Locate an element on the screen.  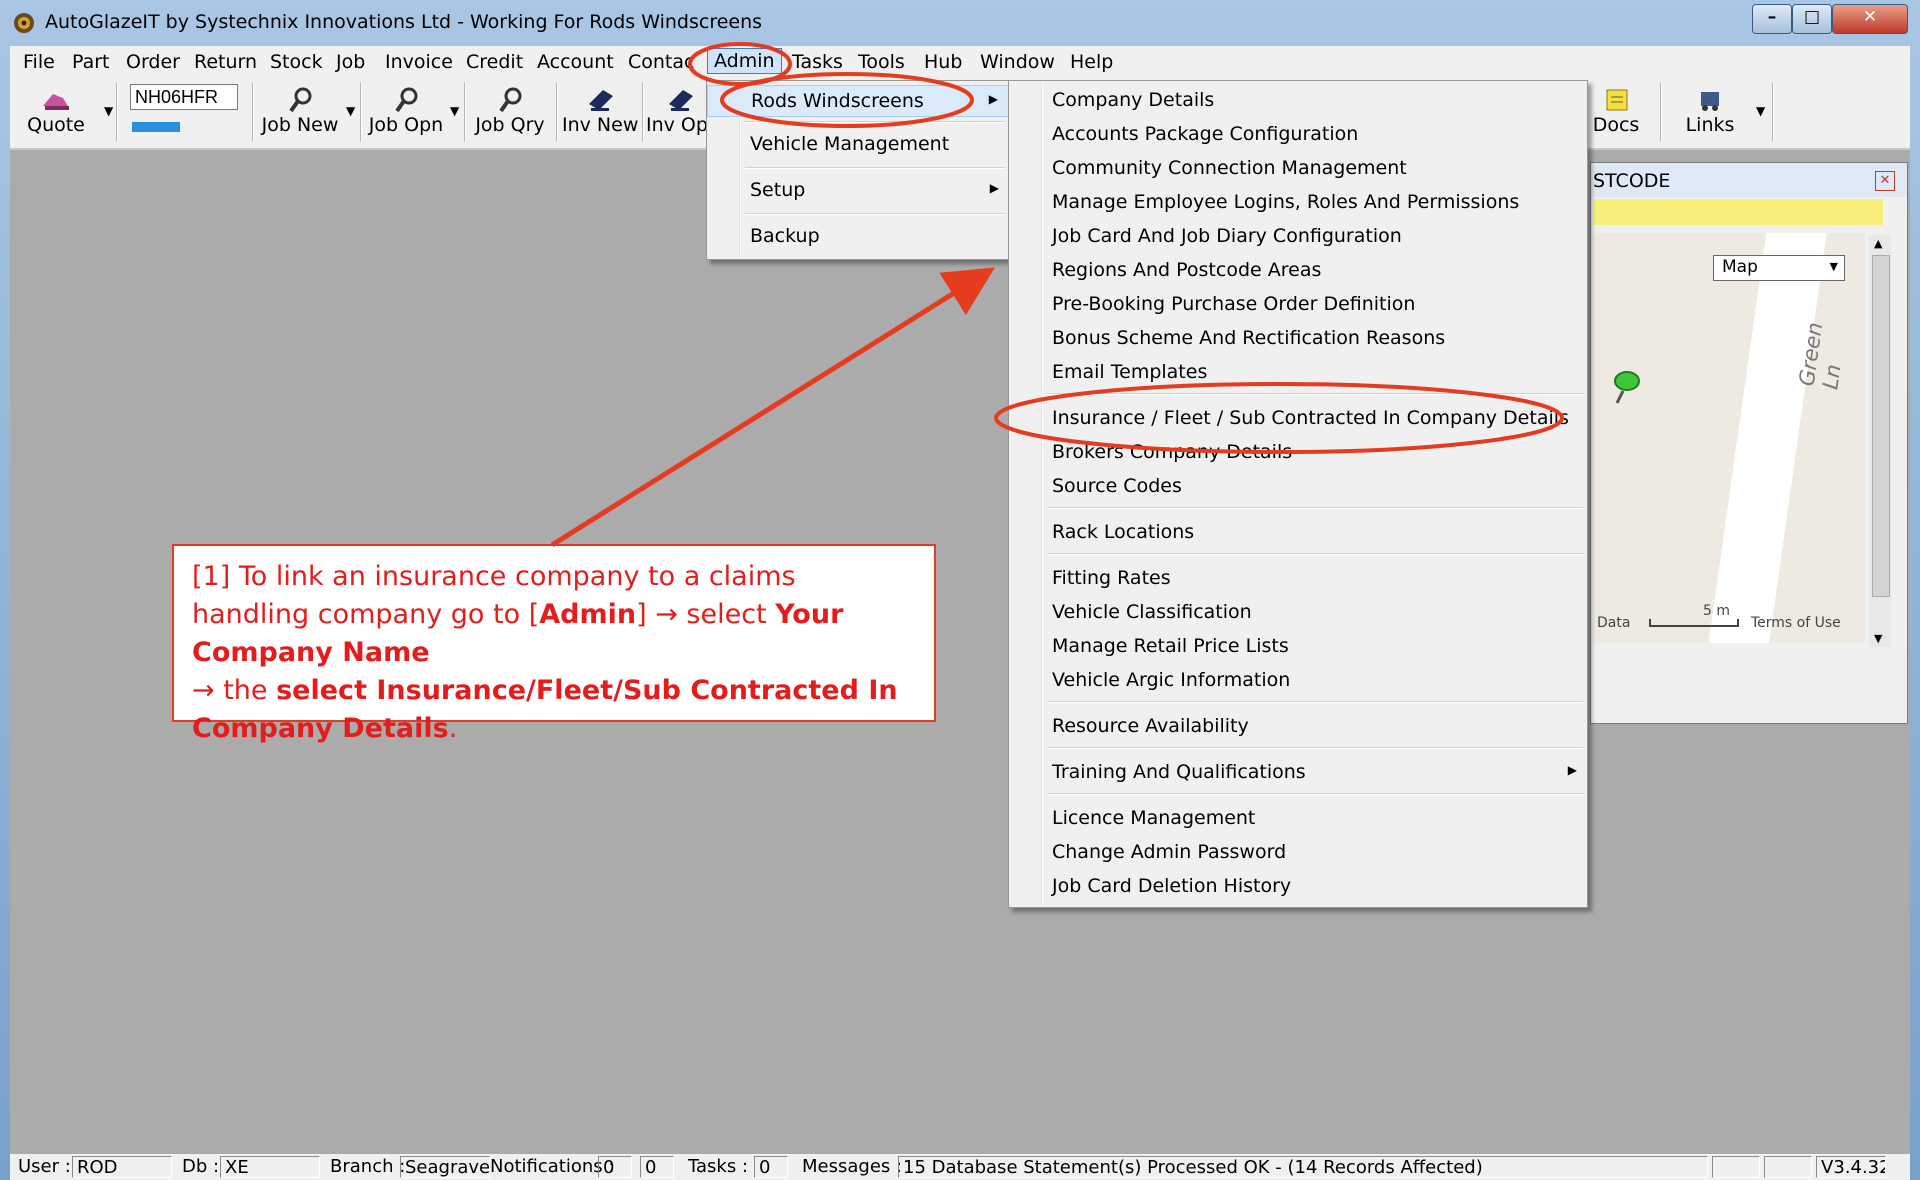
admin-menu-vehicle-management: Vehicle Management is located at coordinates (858, 145).